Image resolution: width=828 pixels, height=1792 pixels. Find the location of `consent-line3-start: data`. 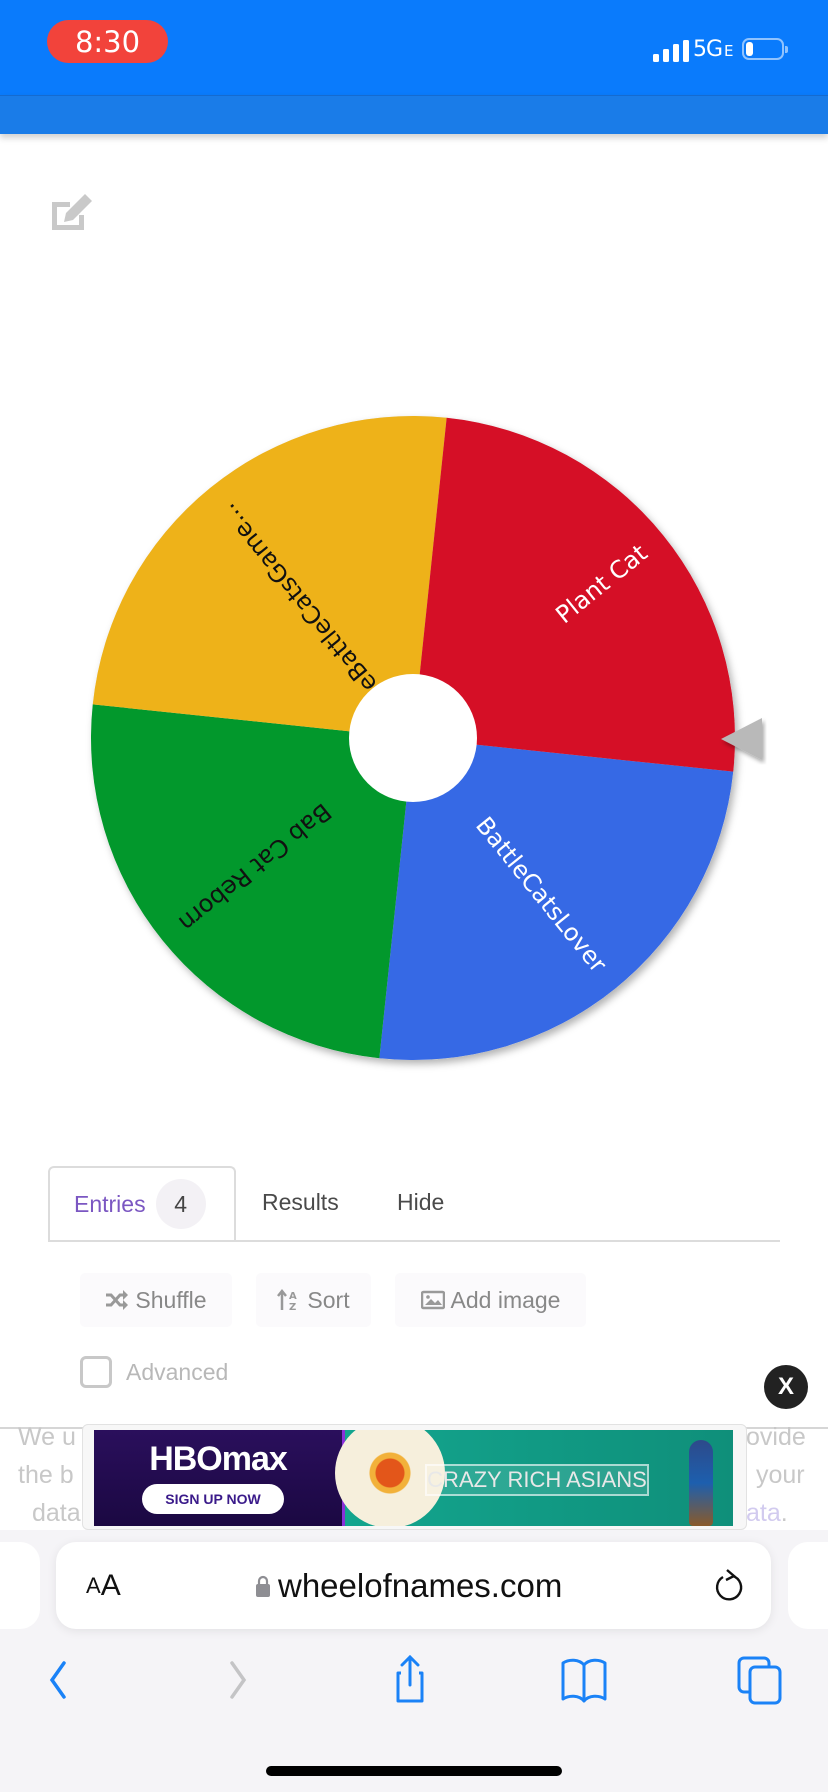

consent-line3-start: data is located at coordinates (56, 1513).